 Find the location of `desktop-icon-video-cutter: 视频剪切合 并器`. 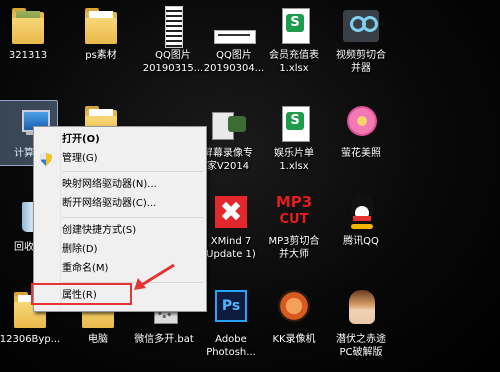

desktop-icon-video-cutter: 视频剪切合 并器 is located at coordinates (361, 40).